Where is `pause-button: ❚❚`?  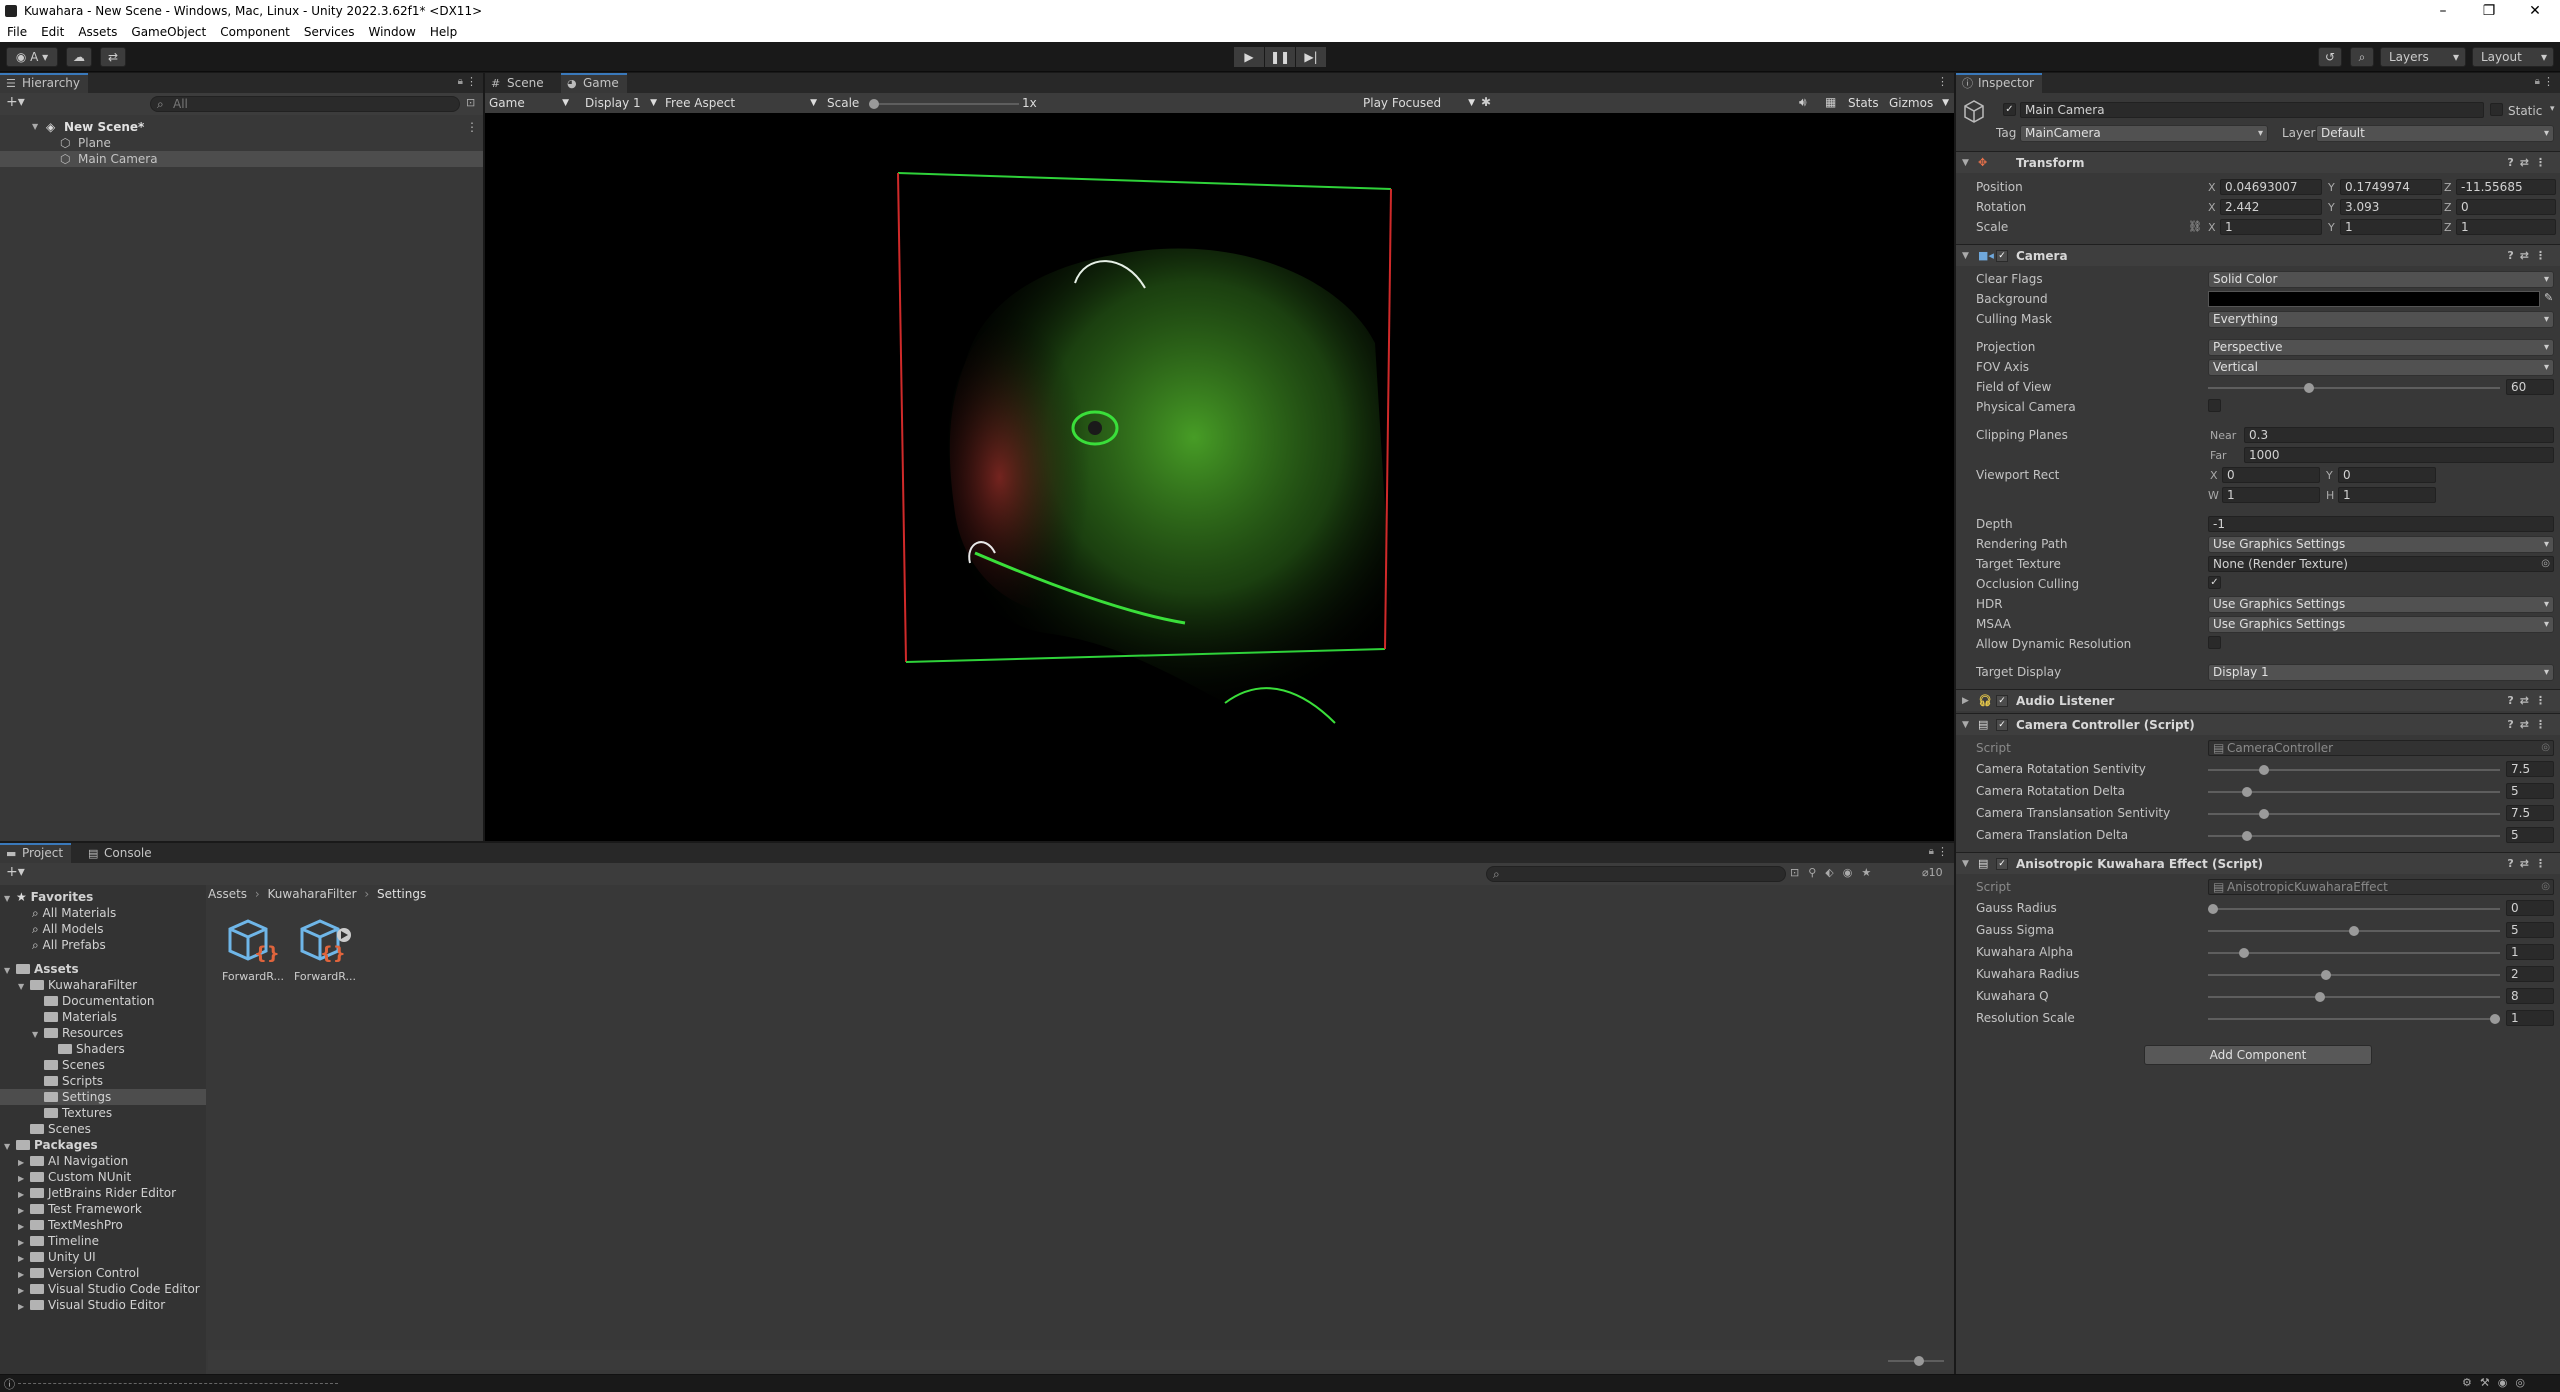
pause-button: ❚❚ is located at coordinates (1280, 57).